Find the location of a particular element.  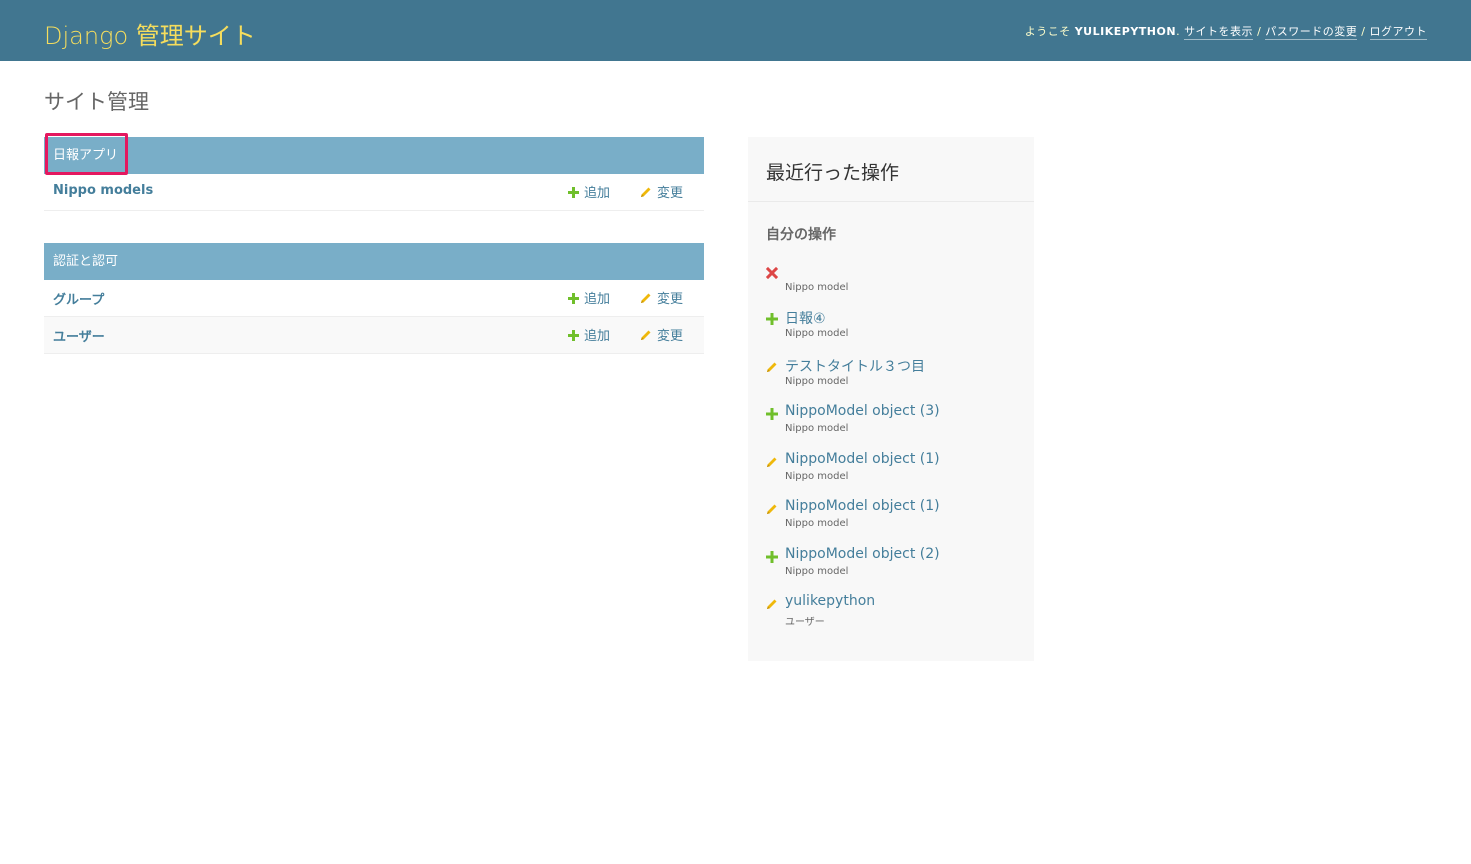

recent-action-link: NippoModel object (3) is located at coordinates (862, 411).